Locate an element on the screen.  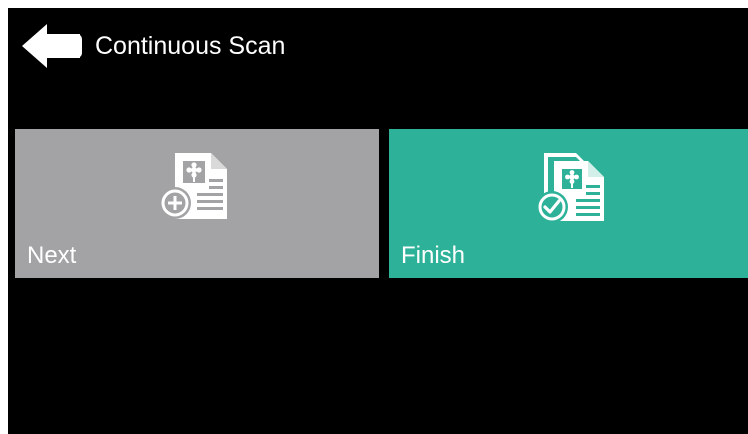
next-label: Next is located at coordinates (52, 255).